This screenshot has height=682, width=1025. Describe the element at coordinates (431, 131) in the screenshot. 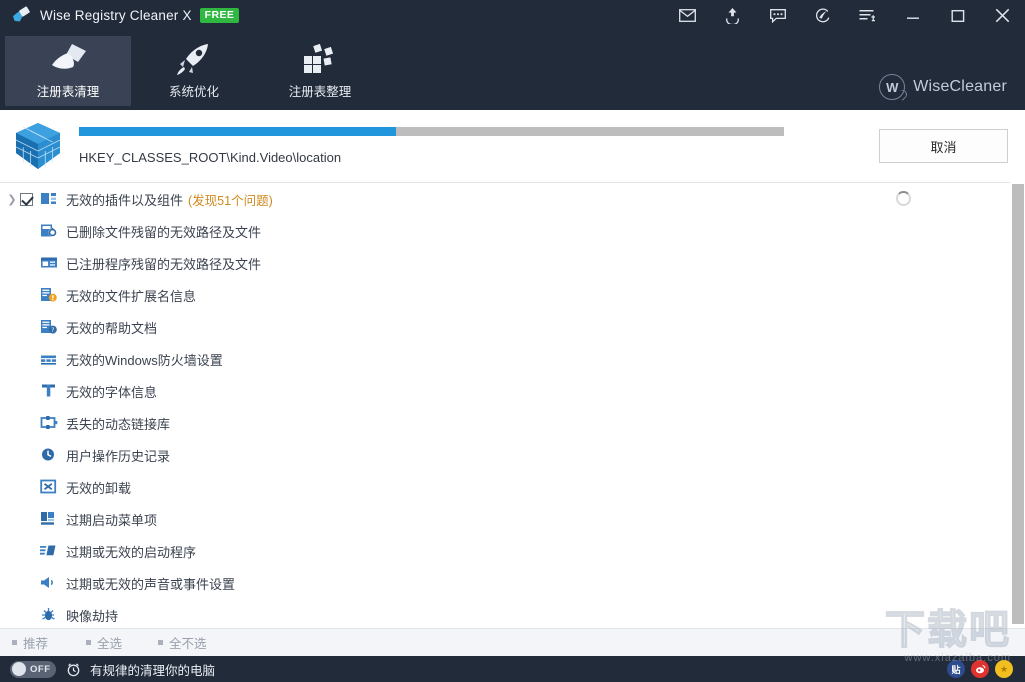

I see `progress-bar` at that location.